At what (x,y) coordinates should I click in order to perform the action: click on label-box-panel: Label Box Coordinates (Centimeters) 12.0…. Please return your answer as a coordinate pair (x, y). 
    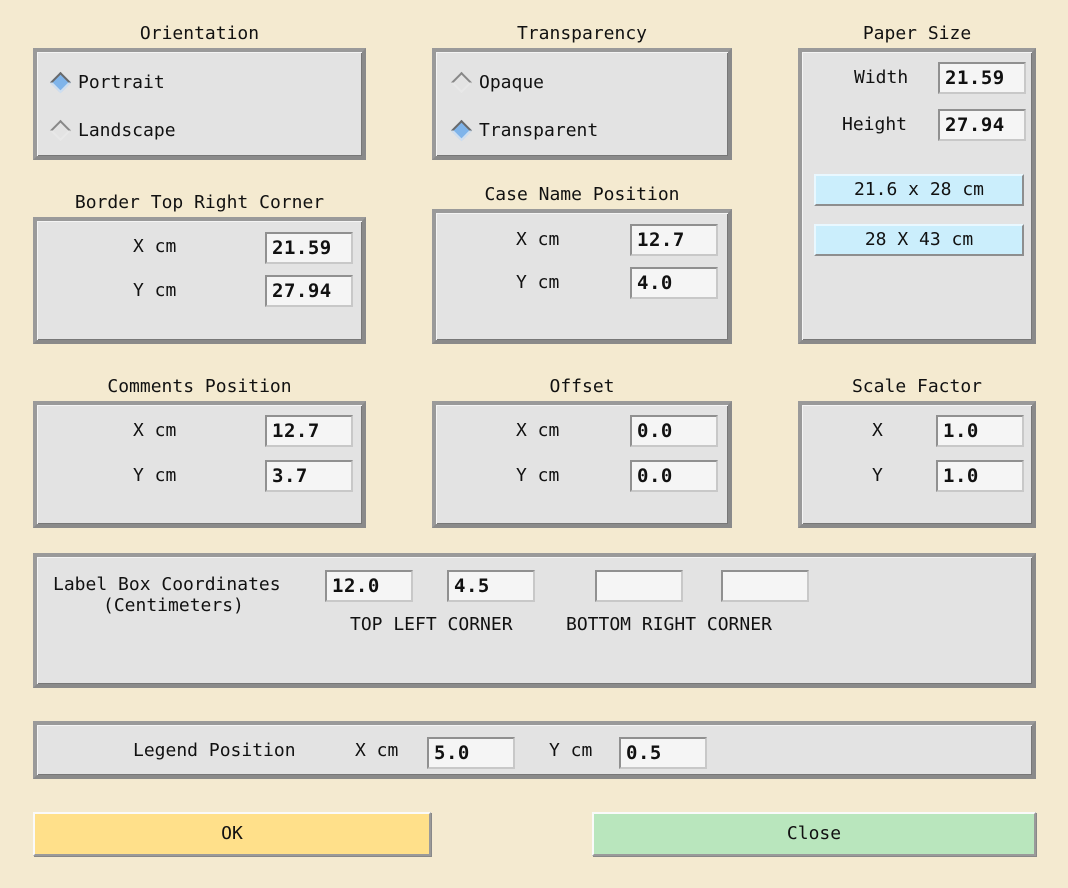
    Looking at the image, I should click on (534, 620).